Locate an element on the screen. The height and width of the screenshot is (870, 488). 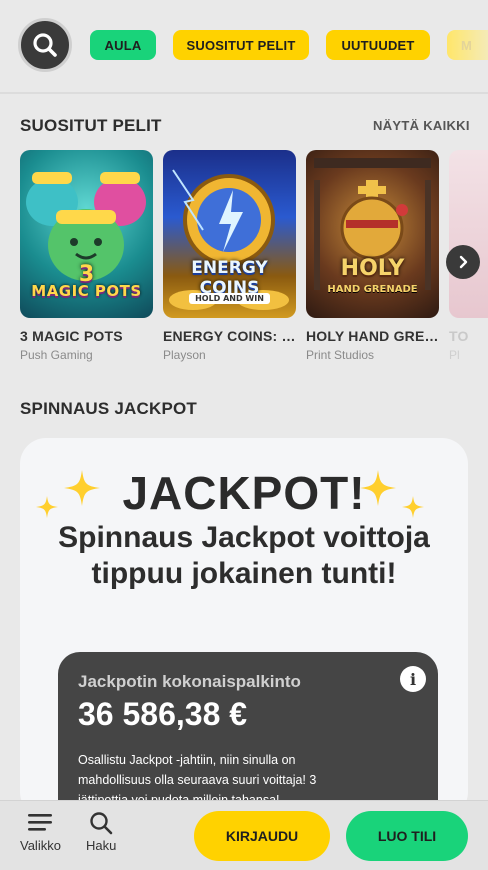
chip-partial: M is located at coordinates (467, 45).